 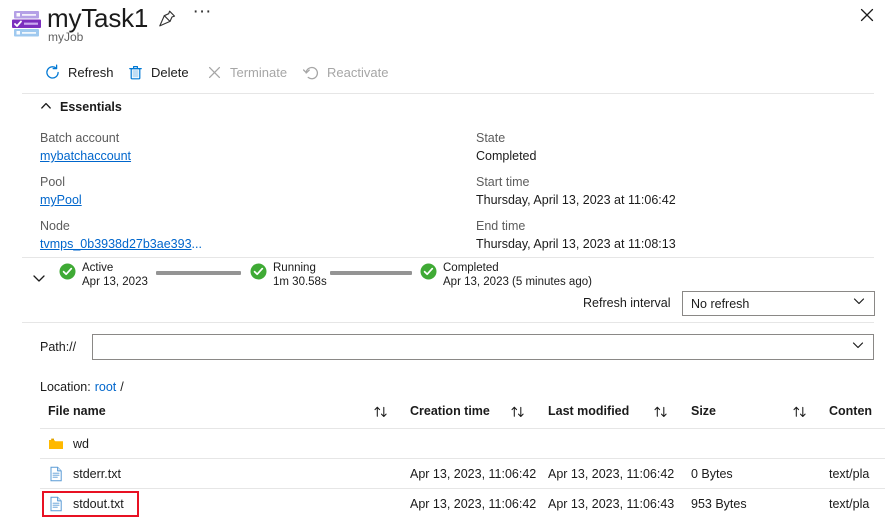 What do you see at coordinates (66, 37) in the screenshot?
I see `page-subtitle: myJob` at bounding box center [66, 37].